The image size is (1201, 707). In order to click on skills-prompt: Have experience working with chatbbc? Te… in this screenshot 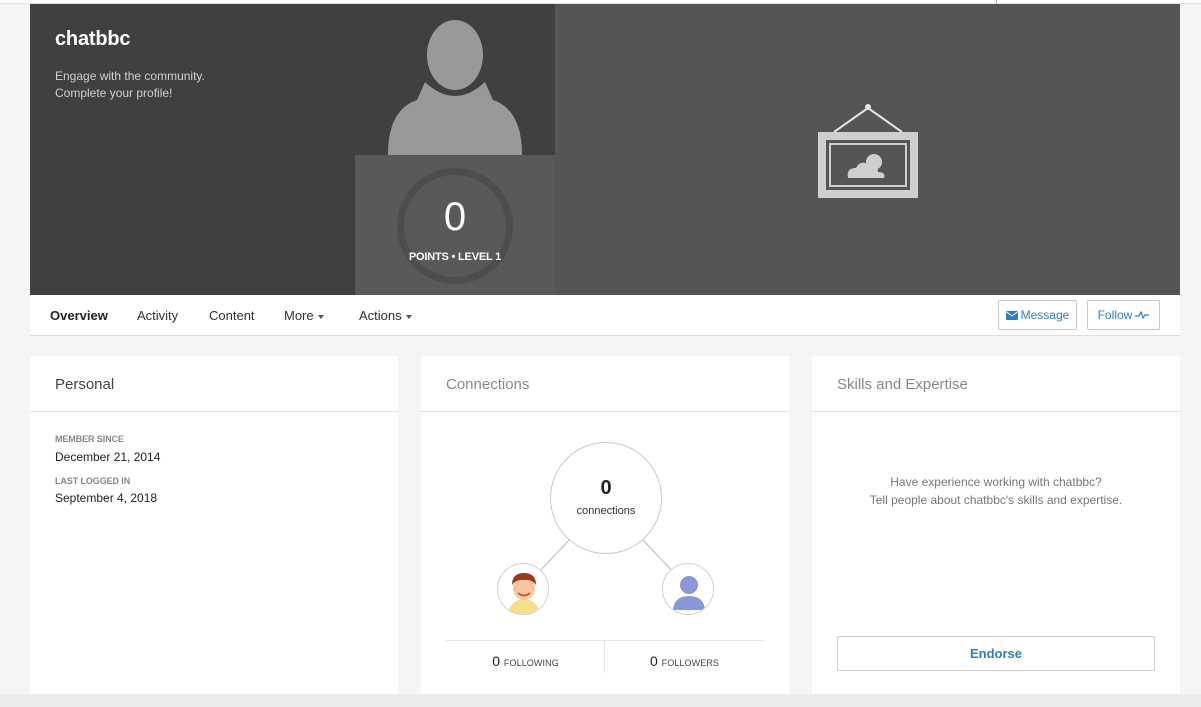, I will do `click(996, 491)`.